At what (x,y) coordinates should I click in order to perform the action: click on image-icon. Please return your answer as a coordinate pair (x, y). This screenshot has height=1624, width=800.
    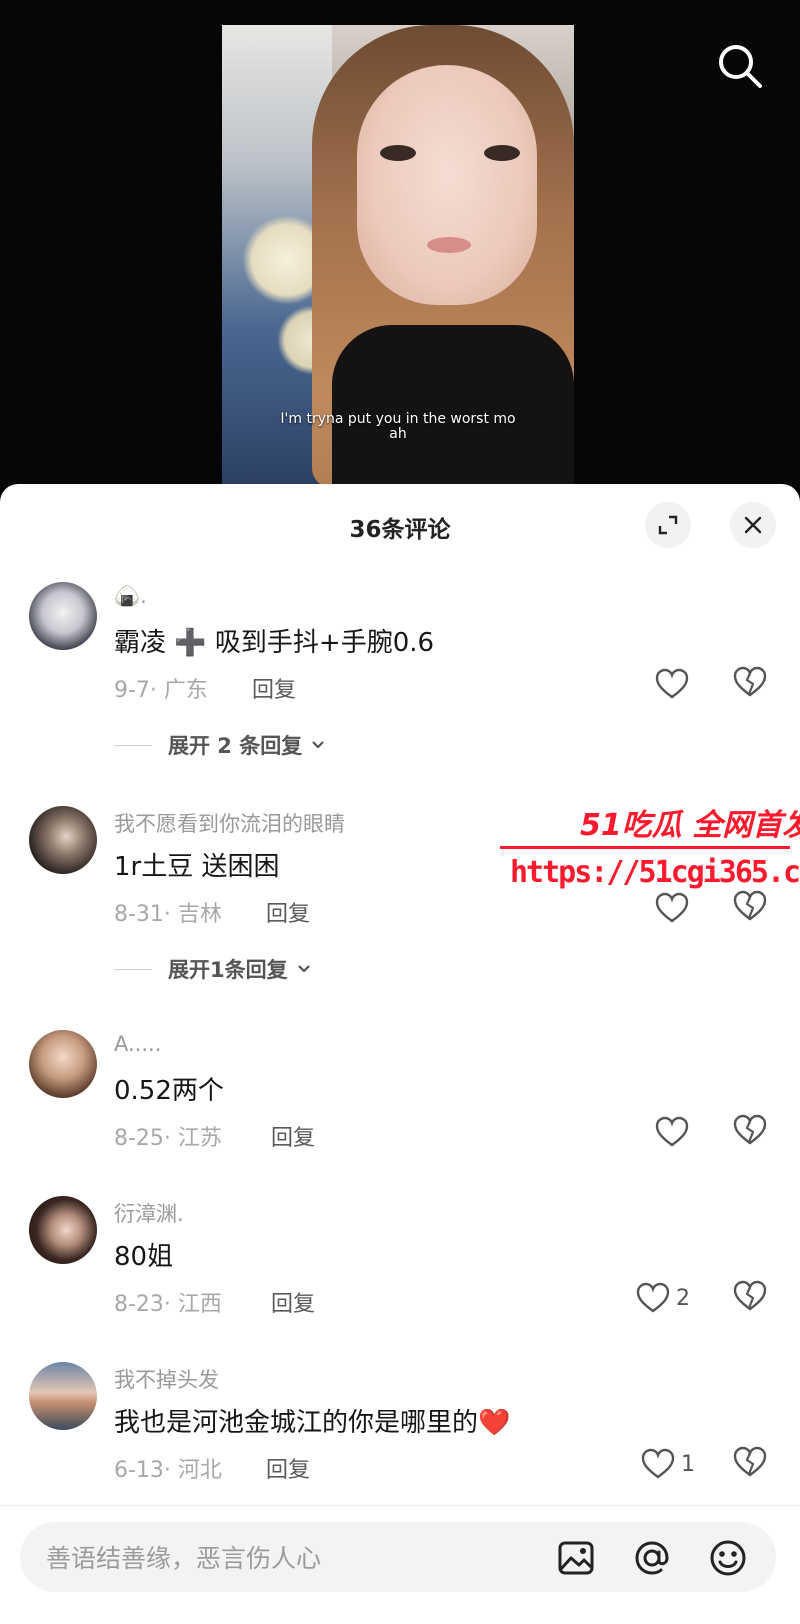
    Looking at the image, I should click on (576, 1558).